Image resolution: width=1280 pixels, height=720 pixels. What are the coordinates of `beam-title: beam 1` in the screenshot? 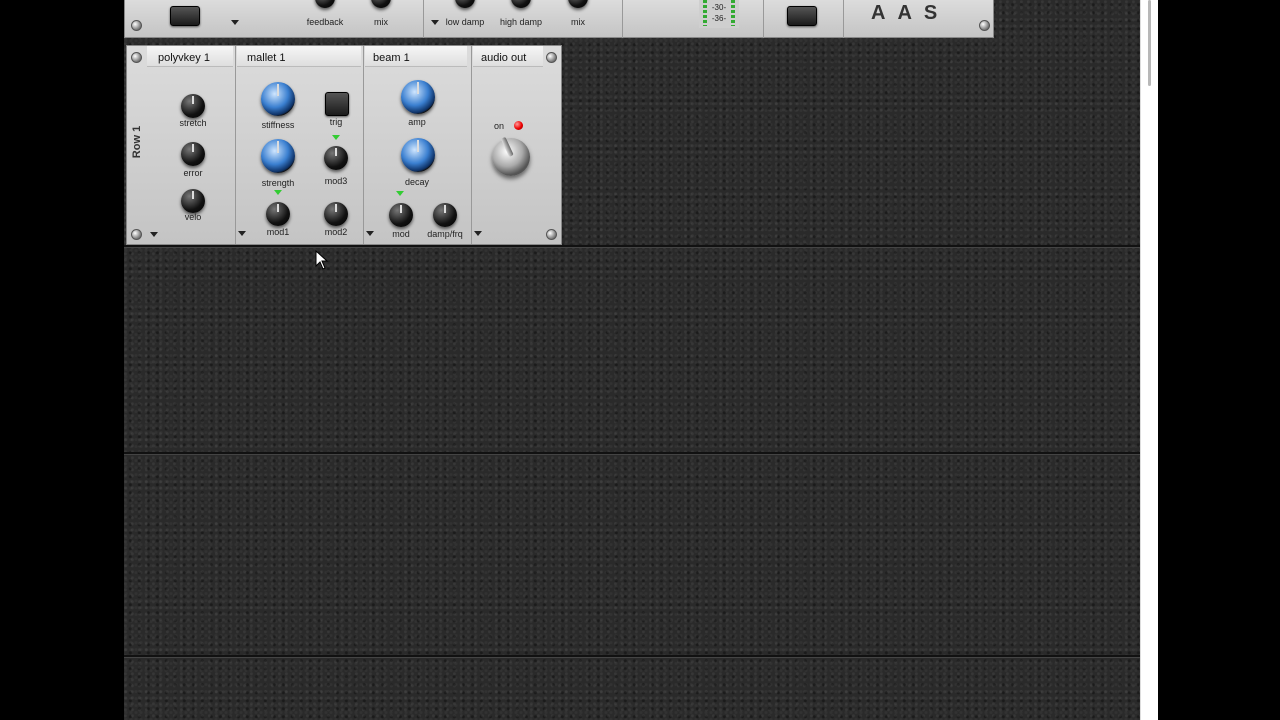 It's located at (391, 58).